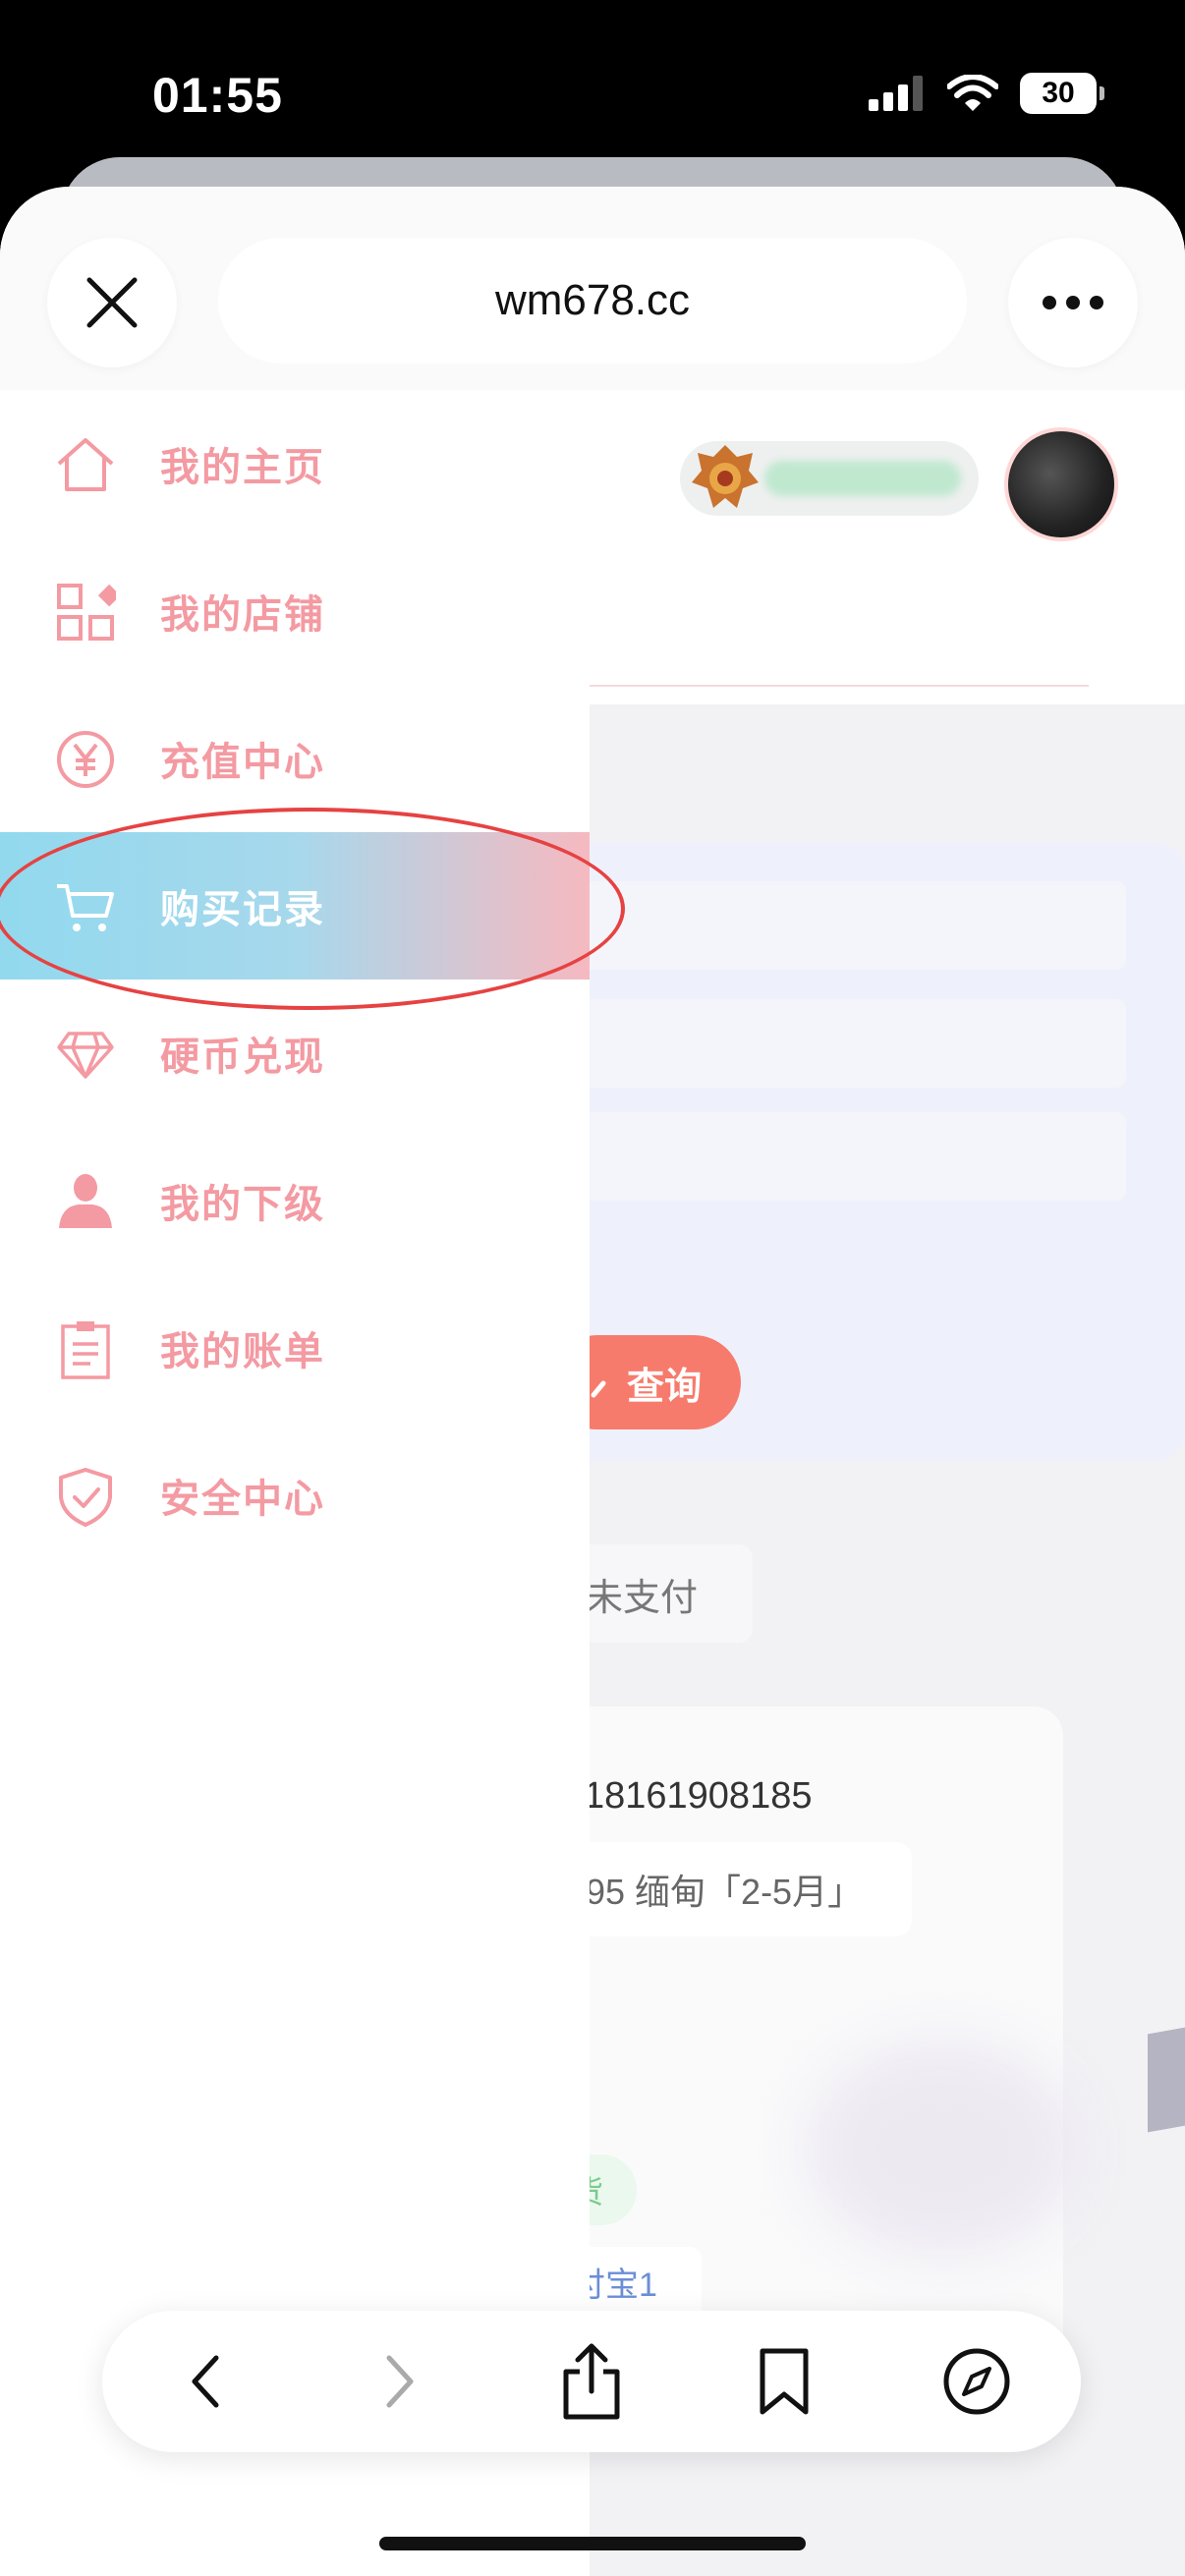 The image size is (1185, 2576). Describe the element at coordinates (944, 2149) in the screenshot. I see `blurred-image` at that location.